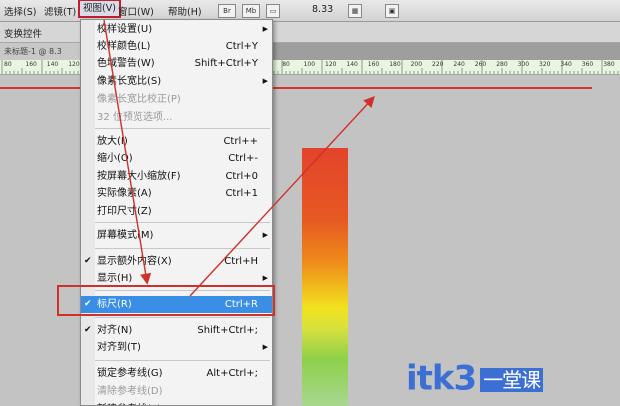 This screenshot has width=620, height=406. What do you see at coordinates (176, 81) in the screenshot?
I see `menu-item: 像素长宽比(S) ▶` at bounding box center [176, 81].